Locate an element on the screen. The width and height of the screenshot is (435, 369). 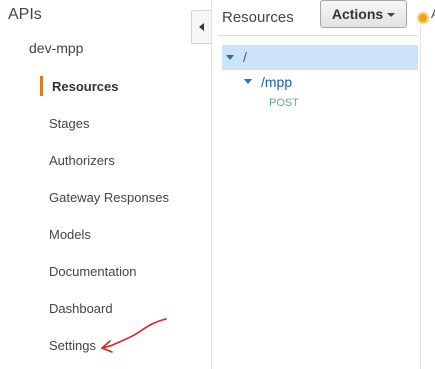
sidebar-item-documentation: Documentation is located at coordinates (92, 271).